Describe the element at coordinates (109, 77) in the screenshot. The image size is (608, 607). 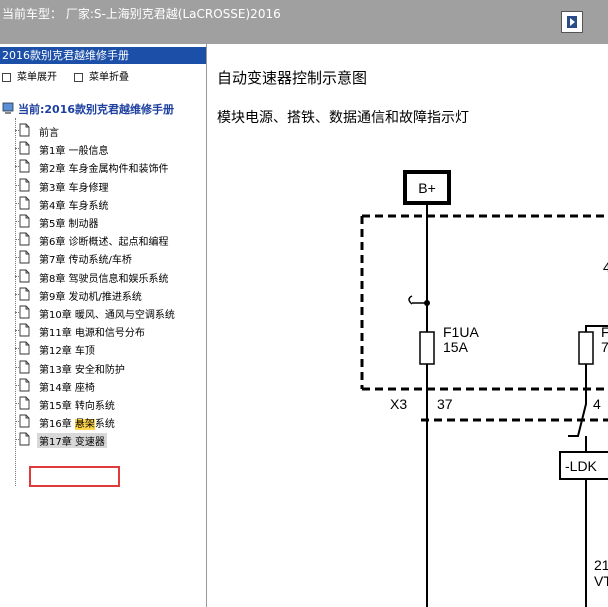
I see `collapse-menu-label: 菜单折叠` at that location.